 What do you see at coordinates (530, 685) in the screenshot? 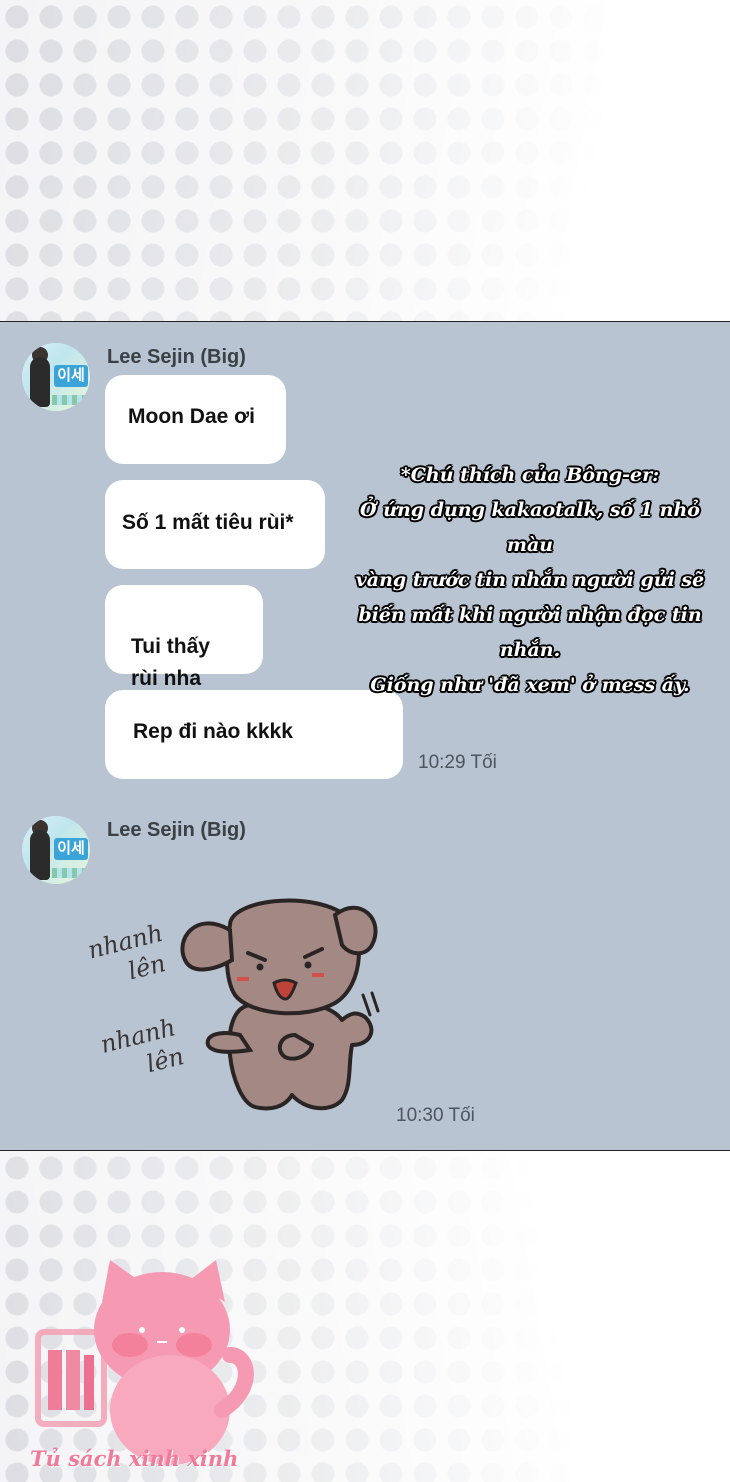
I see `note-line: Giống như 'đã xem' ở mess ấy.` at bounding box center [530, 685].